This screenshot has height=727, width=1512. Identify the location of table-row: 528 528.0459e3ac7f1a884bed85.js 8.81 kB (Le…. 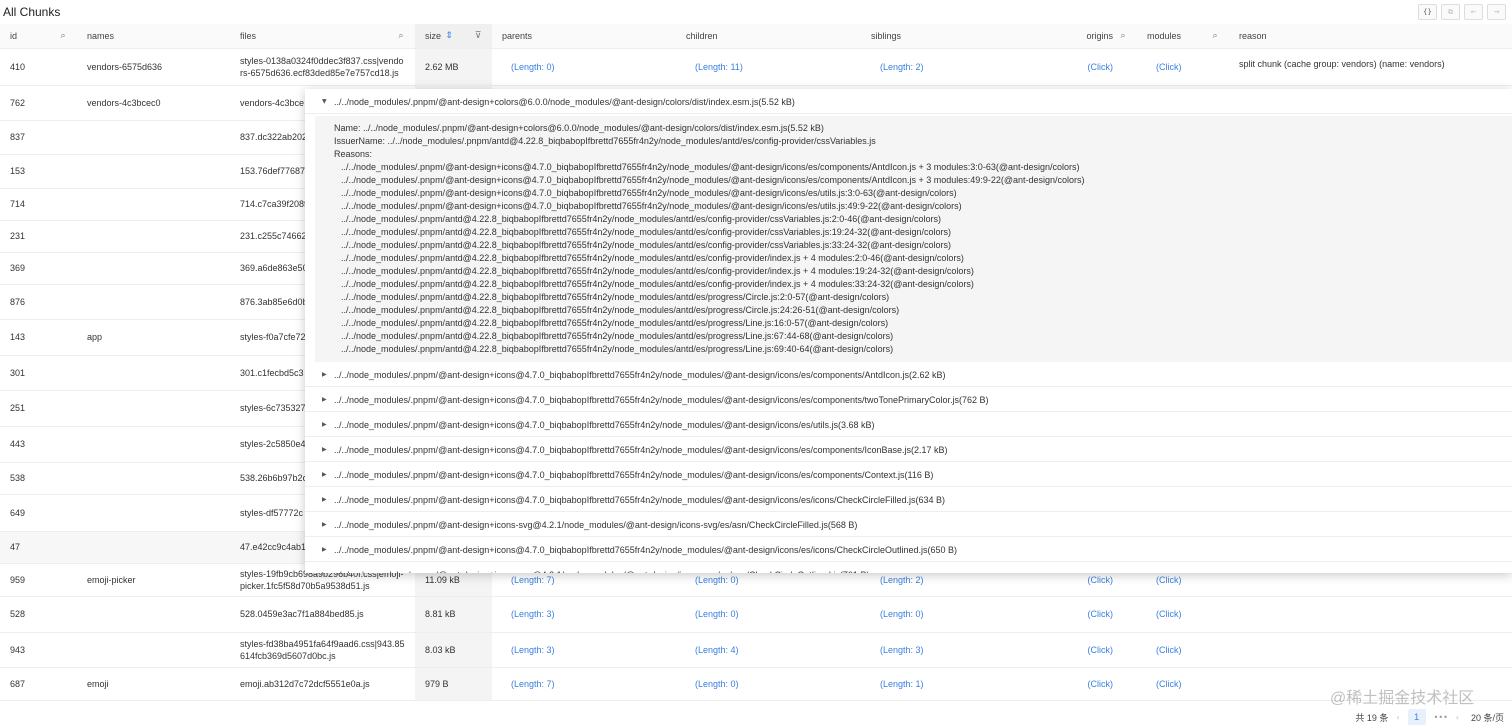
(756, 614).